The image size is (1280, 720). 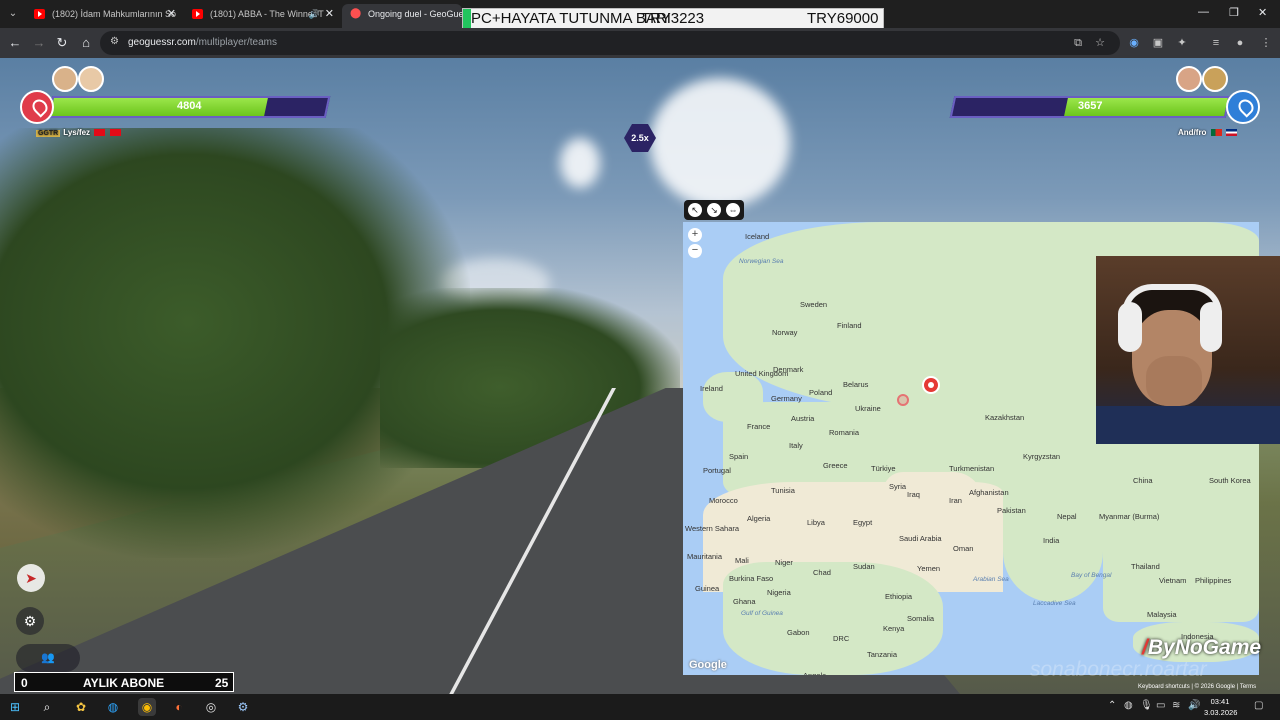 I want to click on tab-title: (1801) ABBA - The Winner T, so click(x=267, y=14).